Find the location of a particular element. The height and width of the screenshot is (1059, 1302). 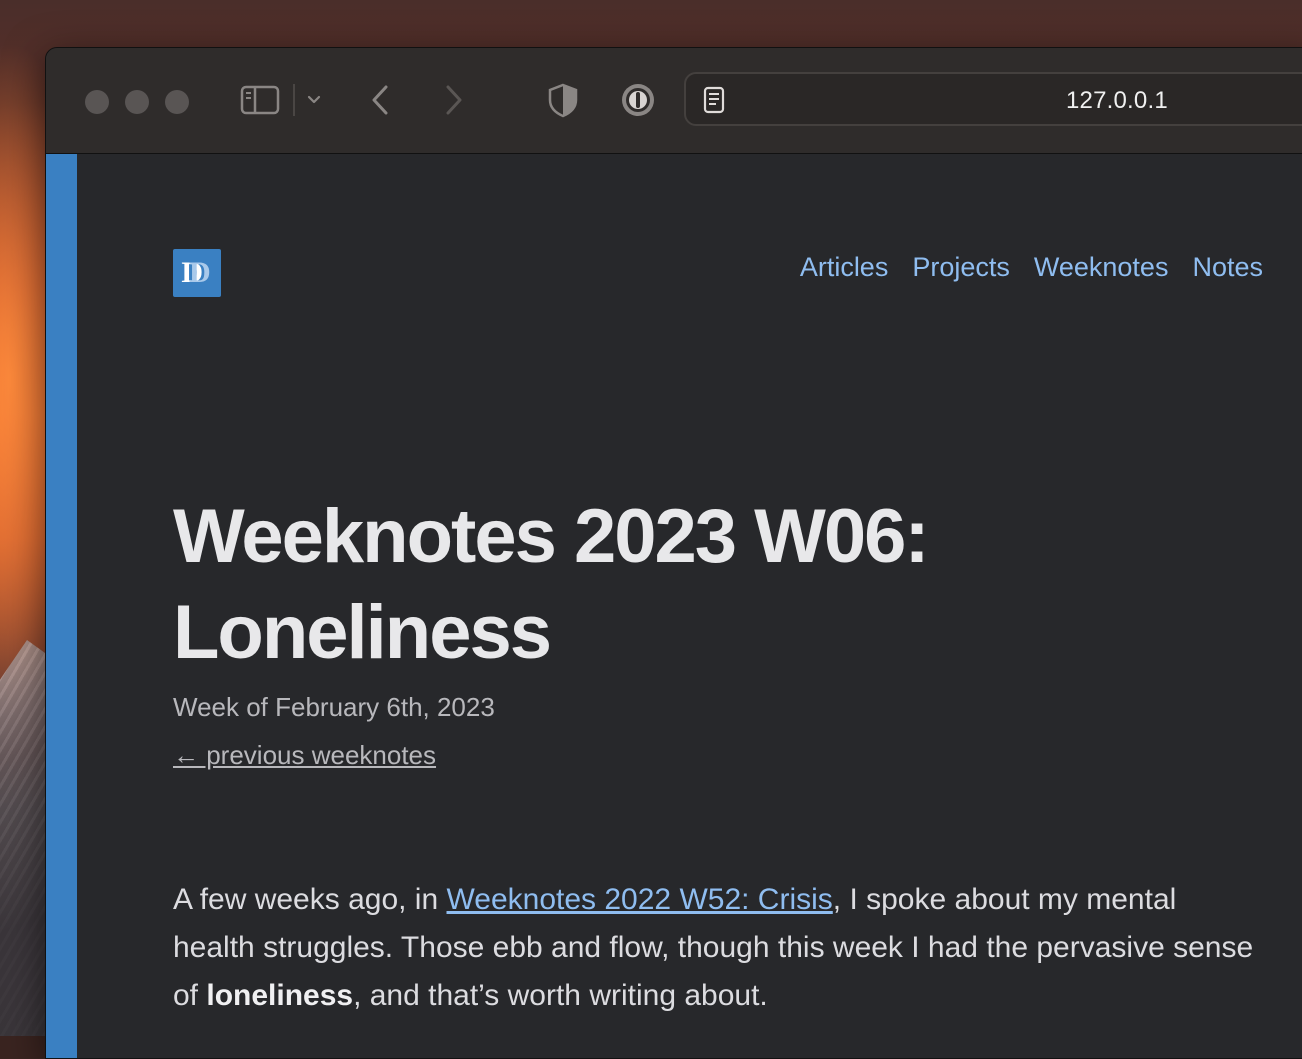

reader-mode-icon is located at coordinates (714, 100).